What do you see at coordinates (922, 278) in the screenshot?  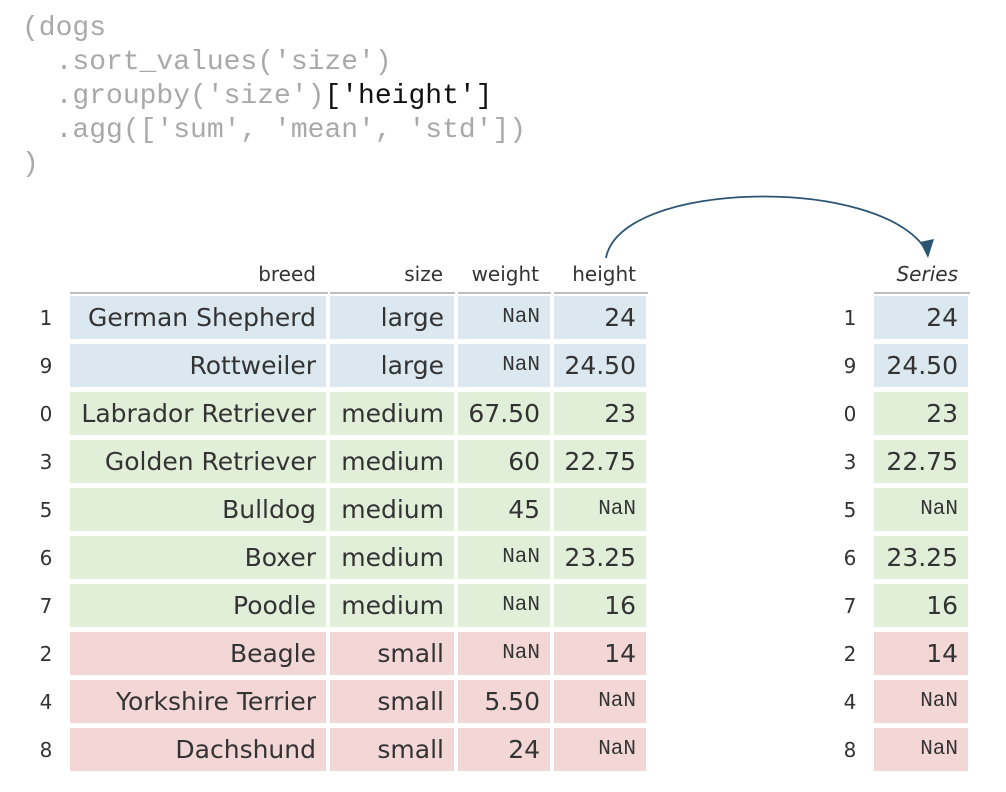 I see `header-series: Series` at bounding box center [922, 278].